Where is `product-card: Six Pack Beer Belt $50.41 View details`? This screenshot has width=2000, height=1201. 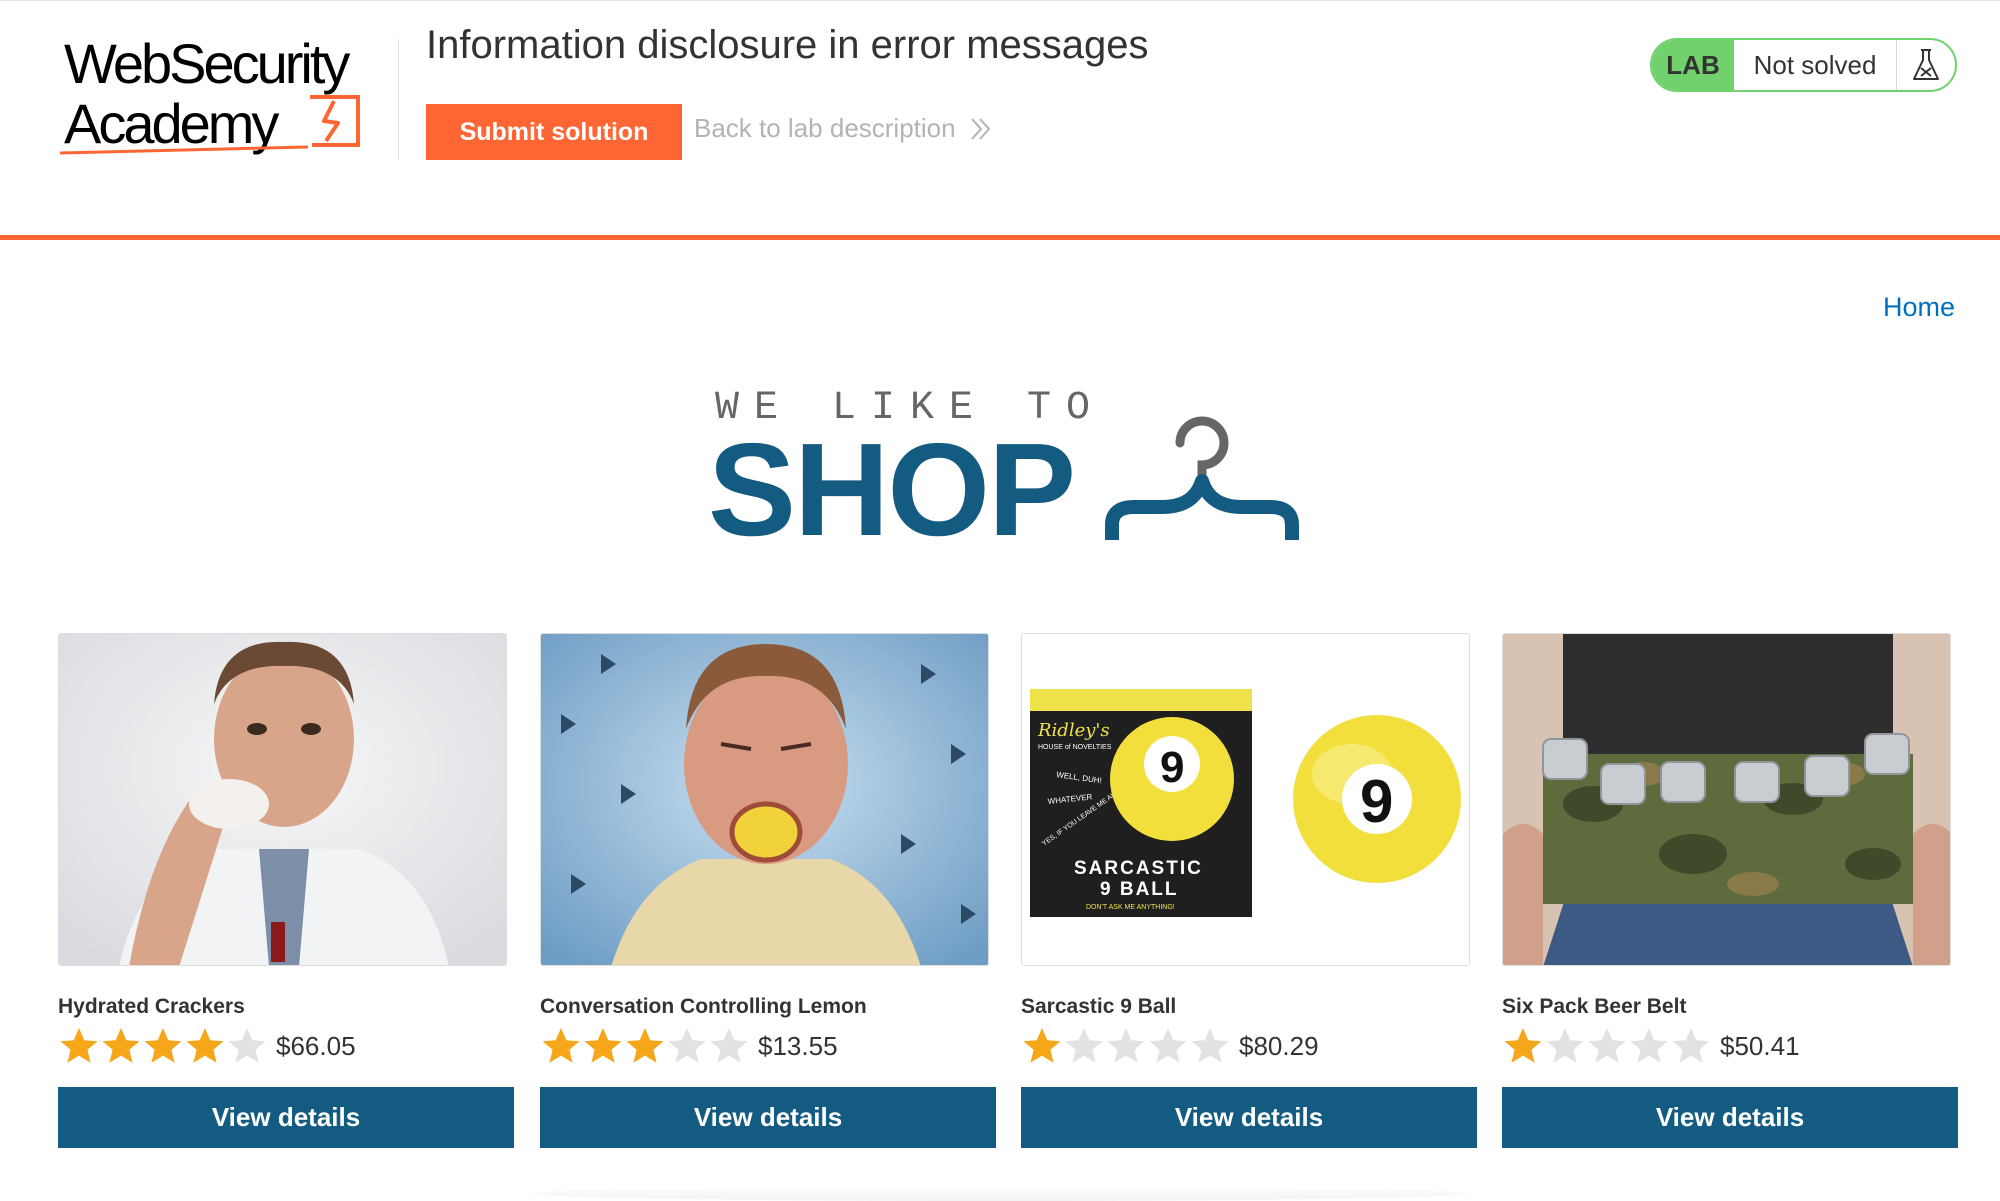 product-card: Six Pack Beer Belt $50.41 View details is located at coordinates (1730, 890).